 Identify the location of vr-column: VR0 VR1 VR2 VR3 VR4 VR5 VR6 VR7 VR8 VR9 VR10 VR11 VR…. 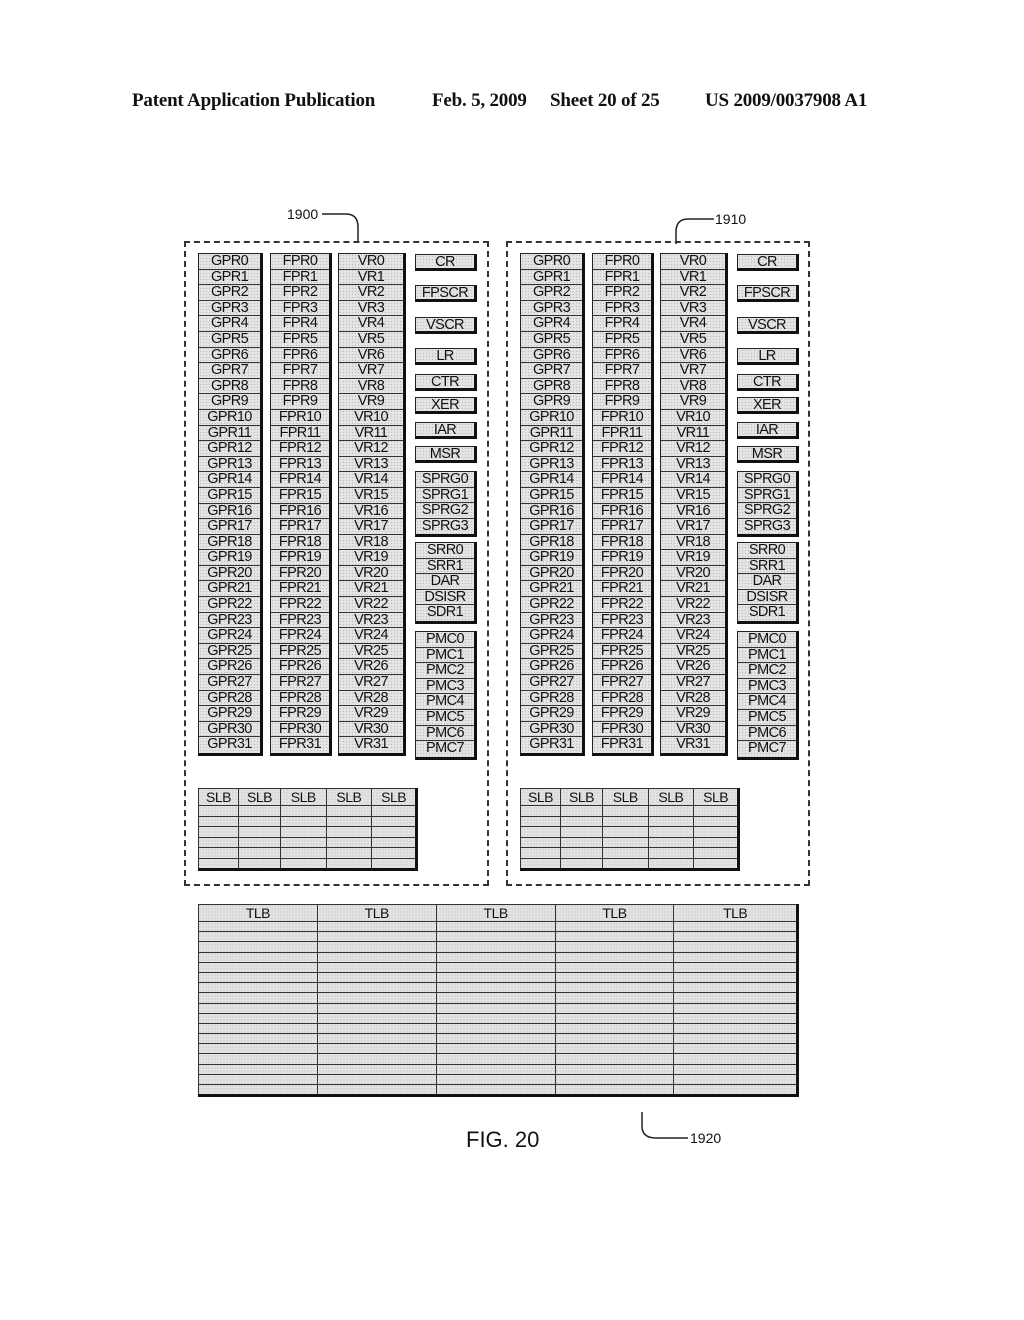
(372, 504).